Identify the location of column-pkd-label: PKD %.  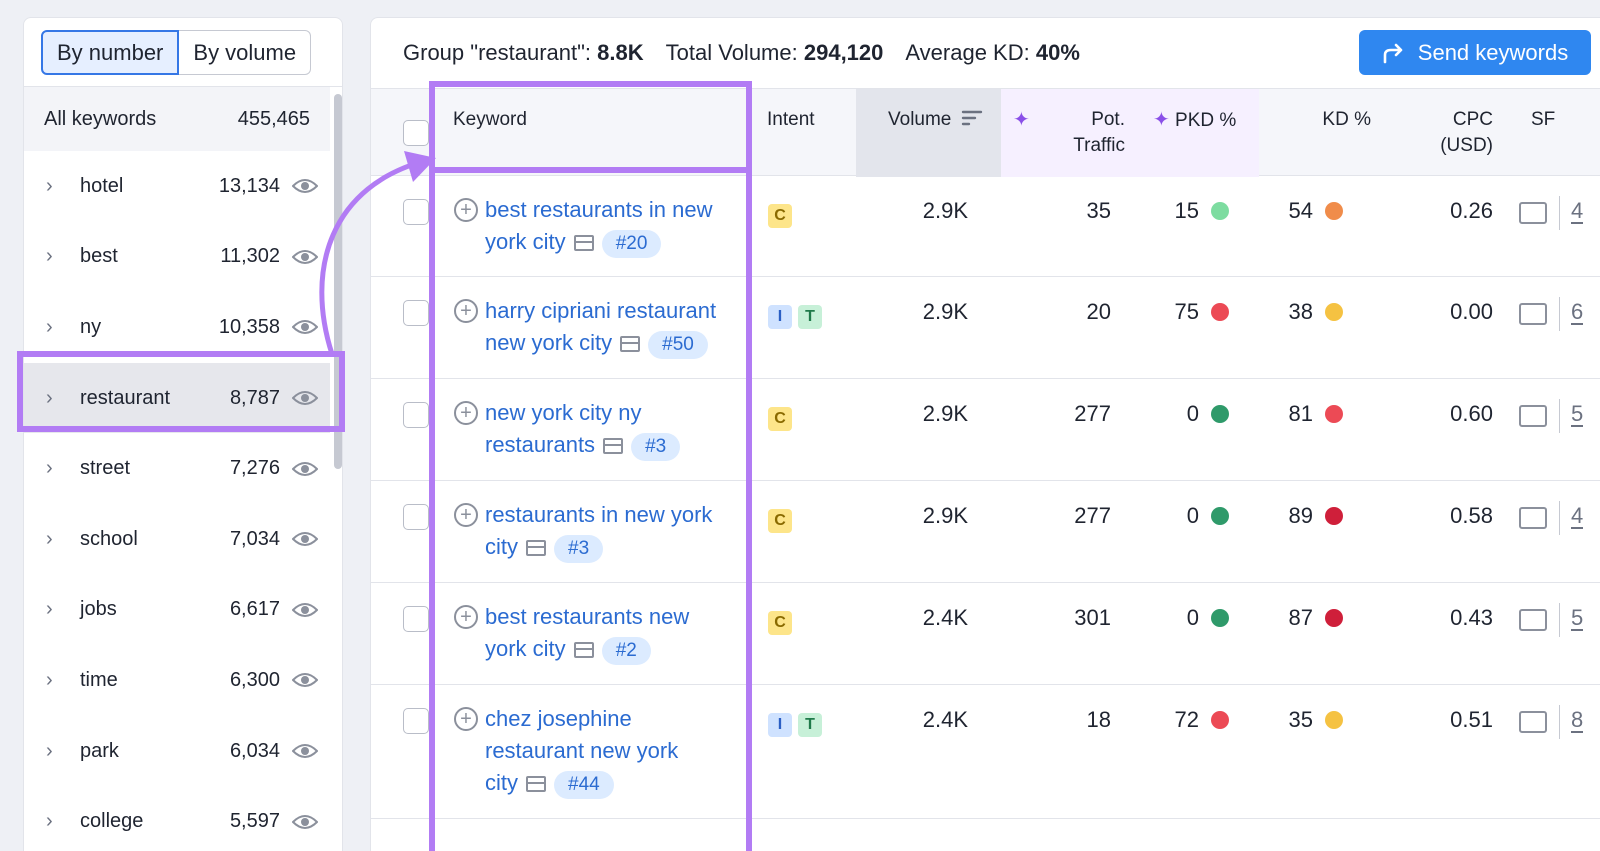
(1206, 120).